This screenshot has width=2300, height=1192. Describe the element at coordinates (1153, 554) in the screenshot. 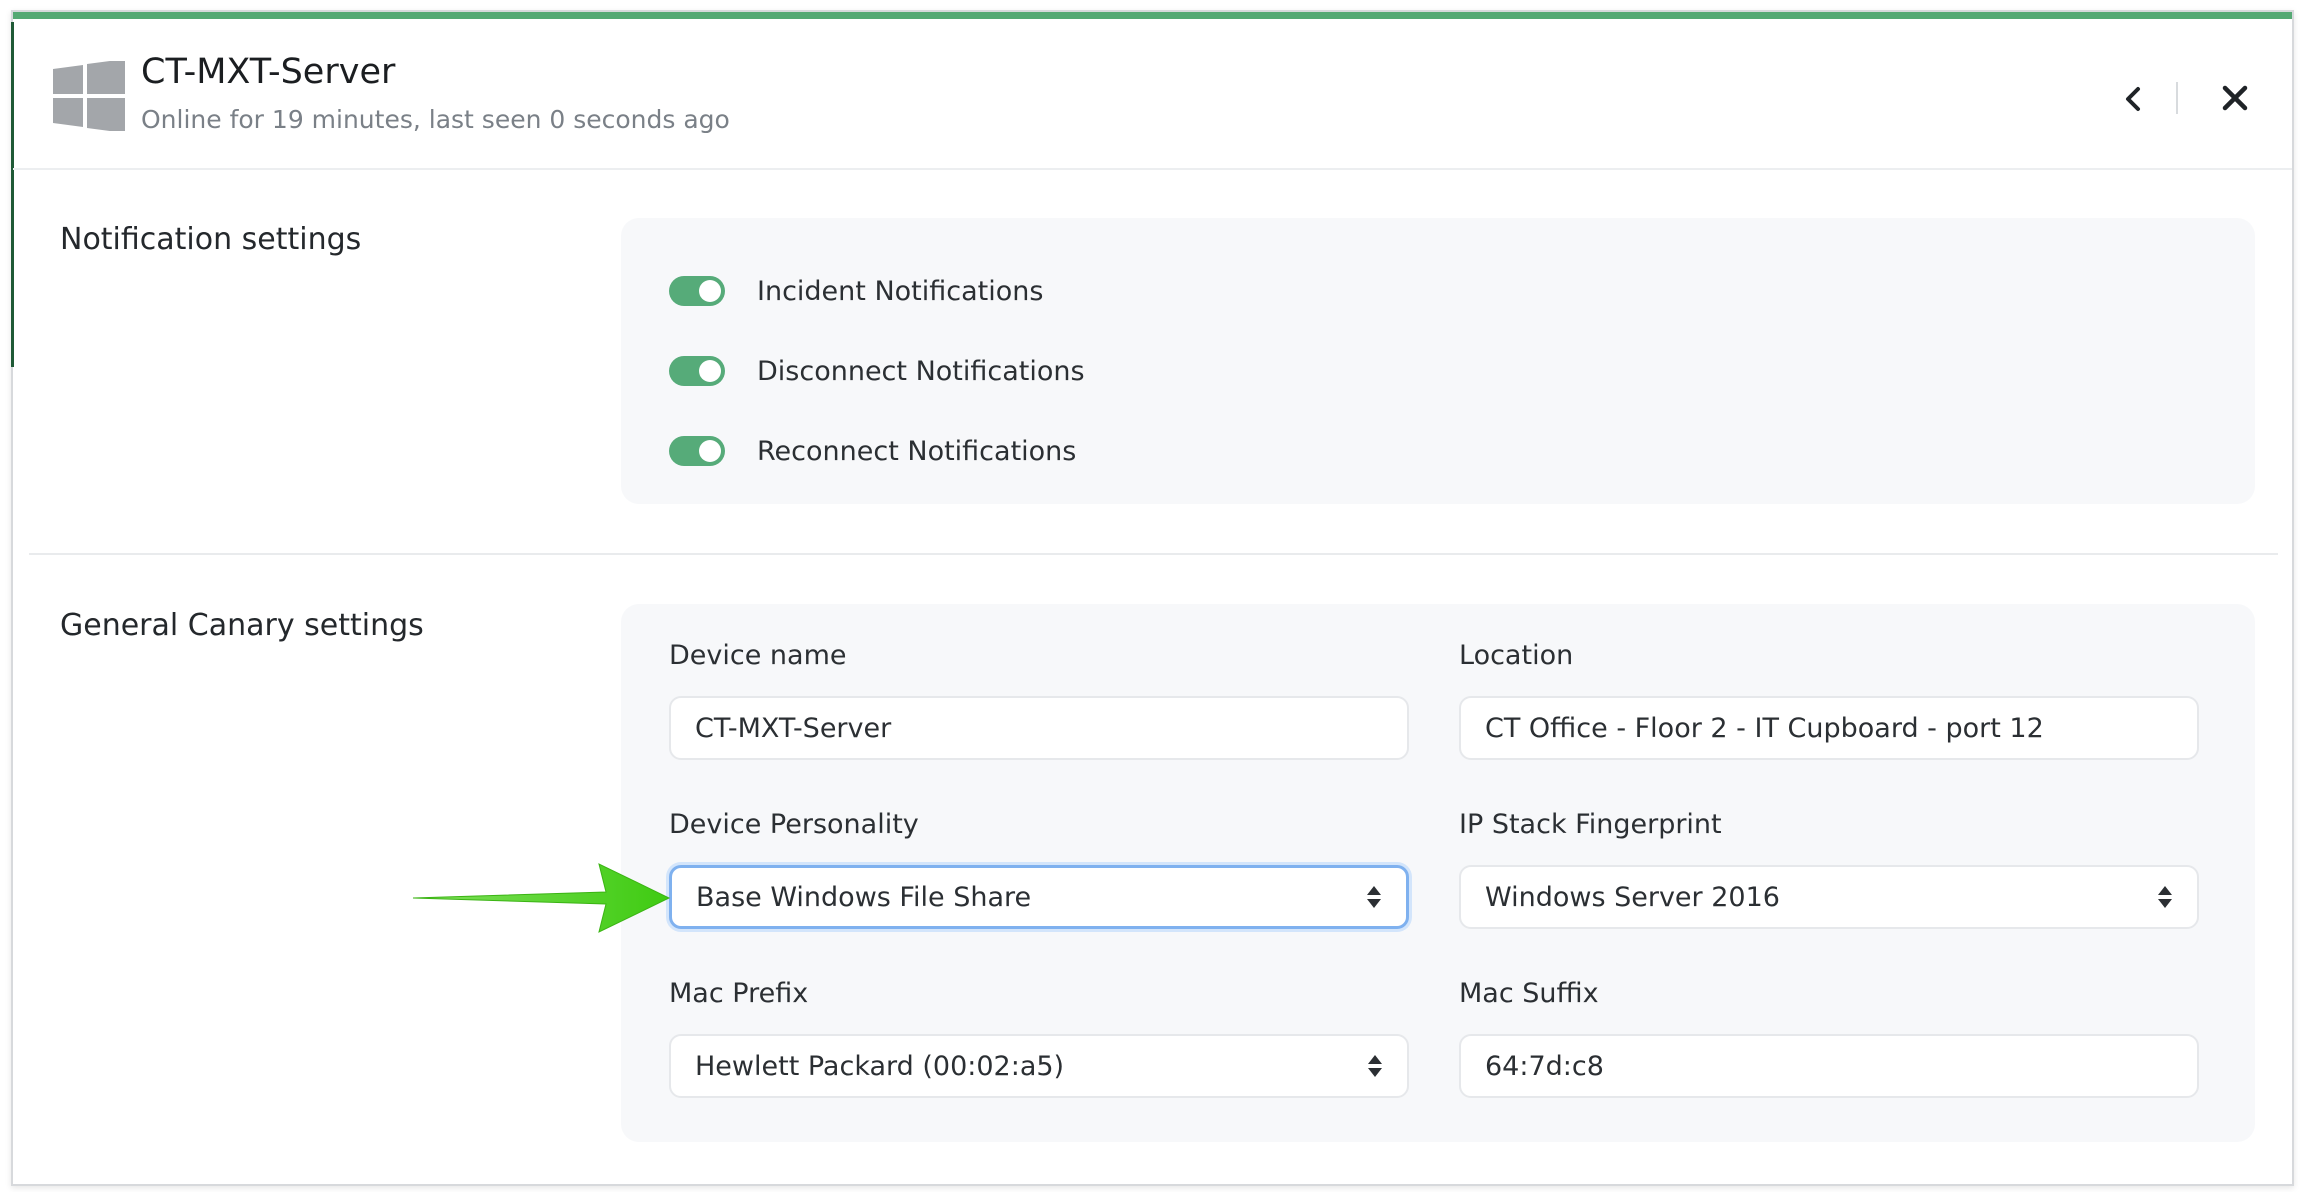

I see `section-divider` at that location.